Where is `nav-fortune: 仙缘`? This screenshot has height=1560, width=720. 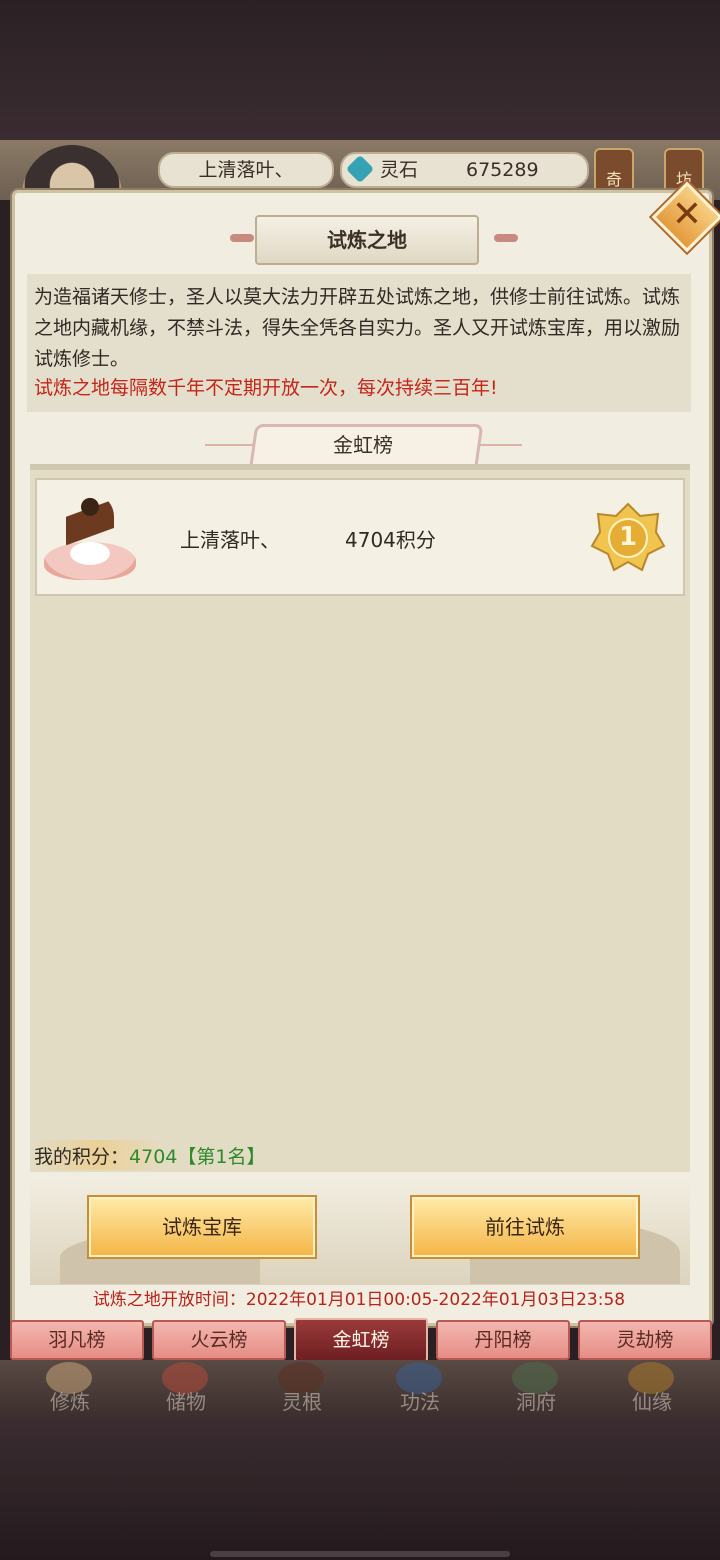 nav-fortune: 仙缘 is located at coordinates (652, 1390).